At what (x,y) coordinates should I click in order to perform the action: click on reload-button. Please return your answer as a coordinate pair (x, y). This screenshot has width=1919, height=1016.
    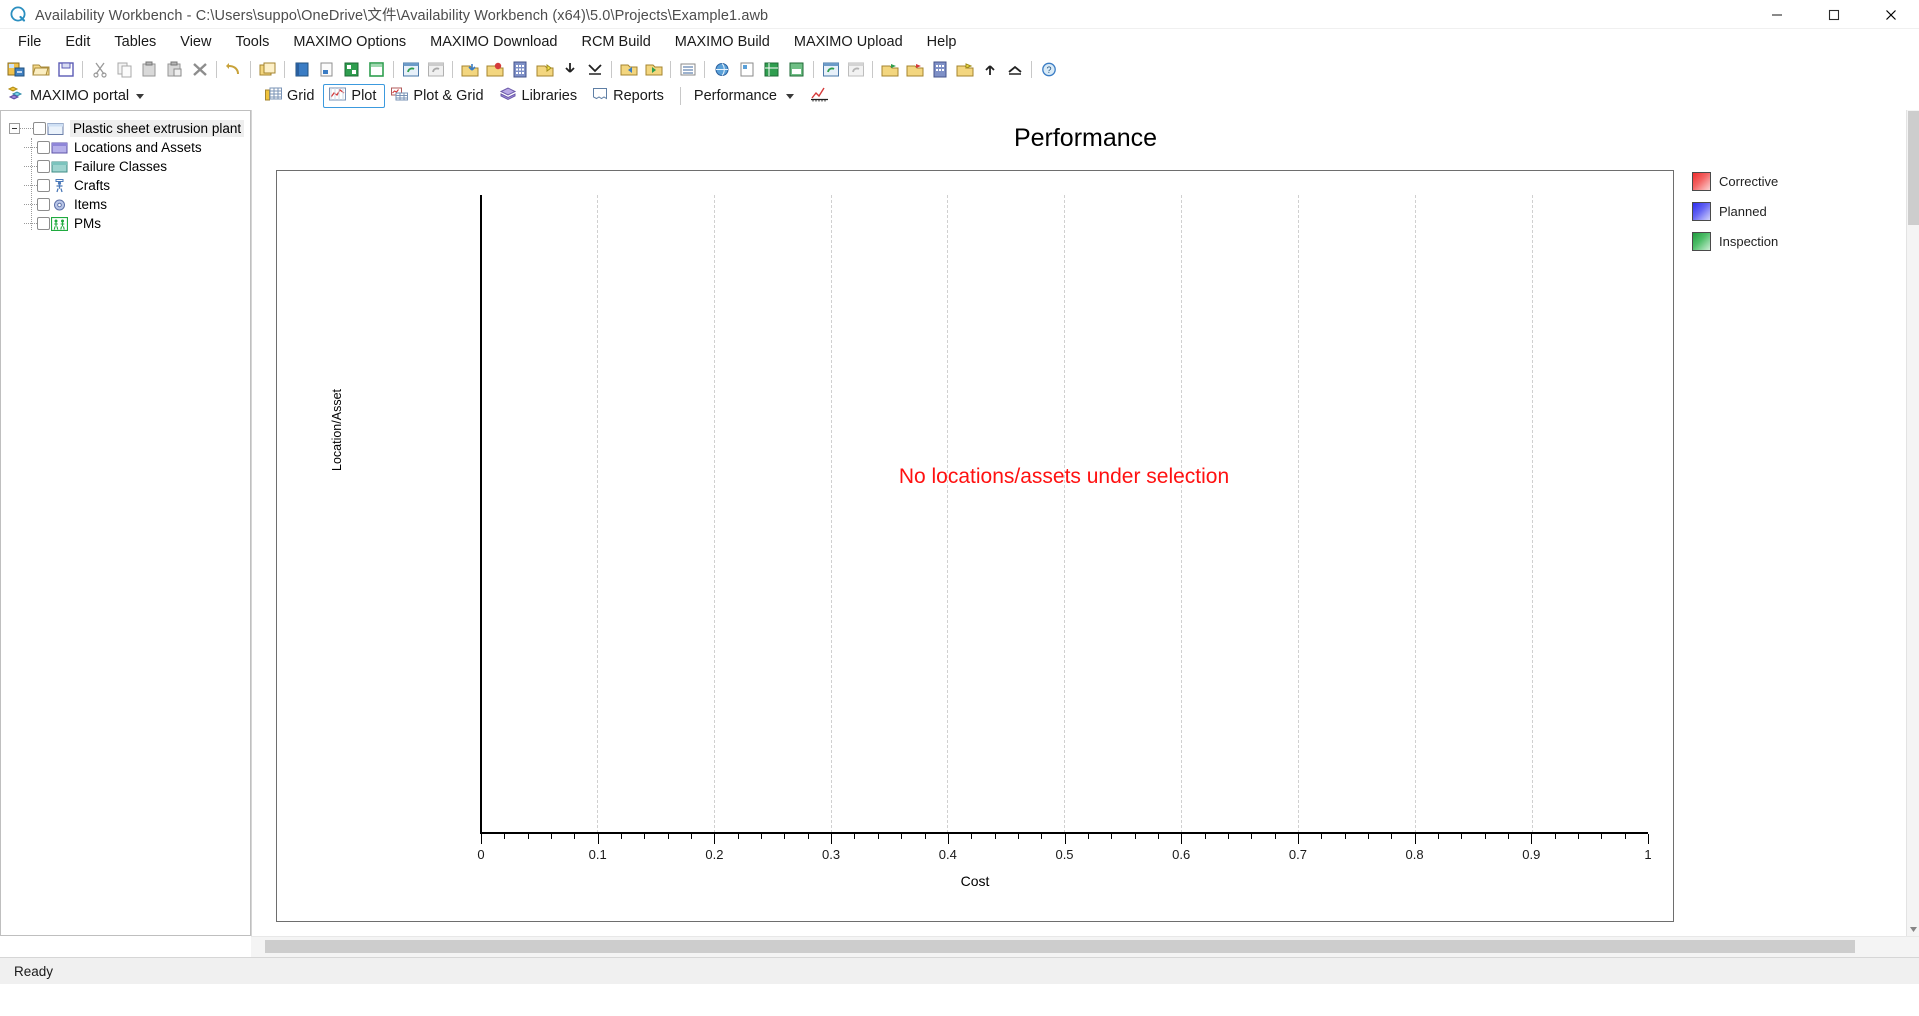
    Looking at the image, I should click on (435, 69).